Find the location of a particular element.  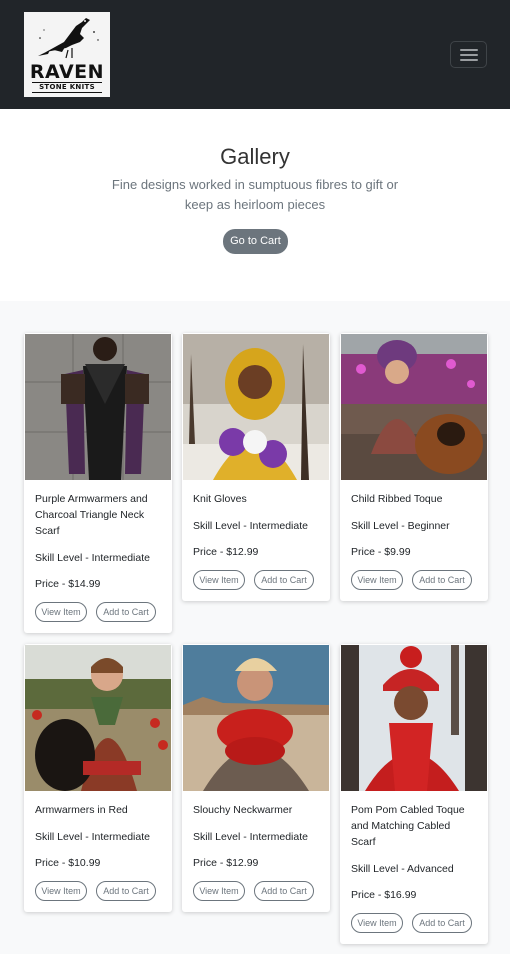

menu-toggle-button is located at coordinates (468, 54).